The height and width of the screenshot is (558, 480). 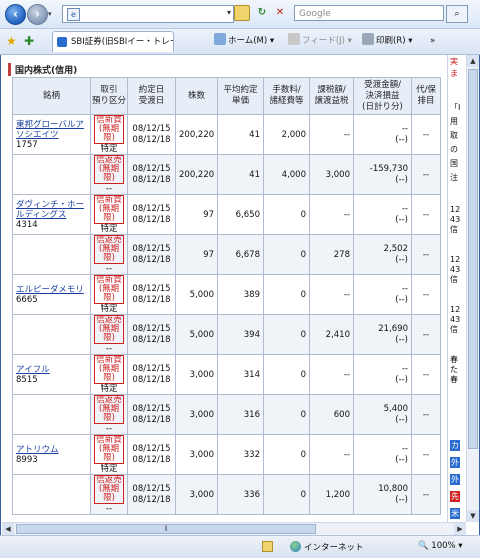 I want to click on col-header-dates: 約定日 受渡日, so click(x=151, y=96).